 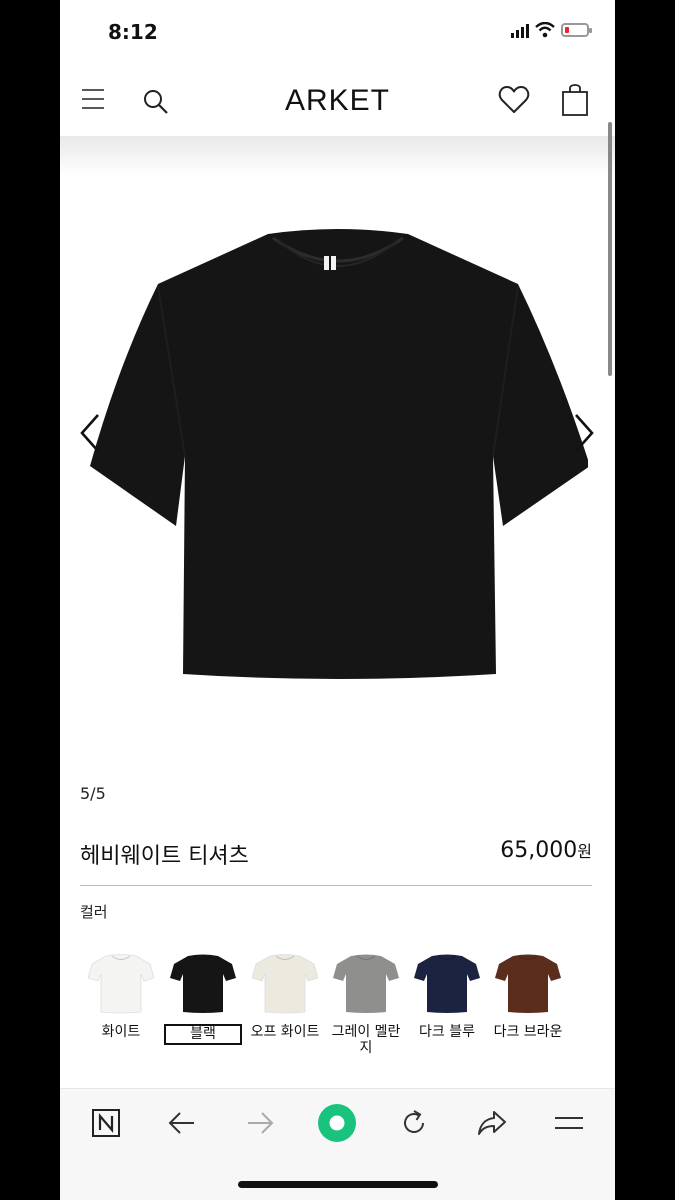 I want to click on share-icon, so click(x=492, y=1123).